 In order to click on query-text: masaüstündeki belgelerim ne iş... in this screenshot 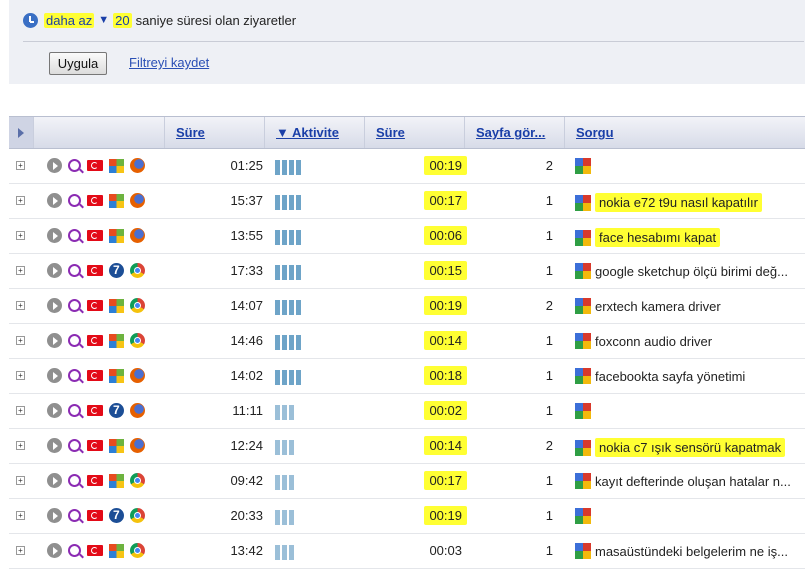, I will do `click(691, 551)`.